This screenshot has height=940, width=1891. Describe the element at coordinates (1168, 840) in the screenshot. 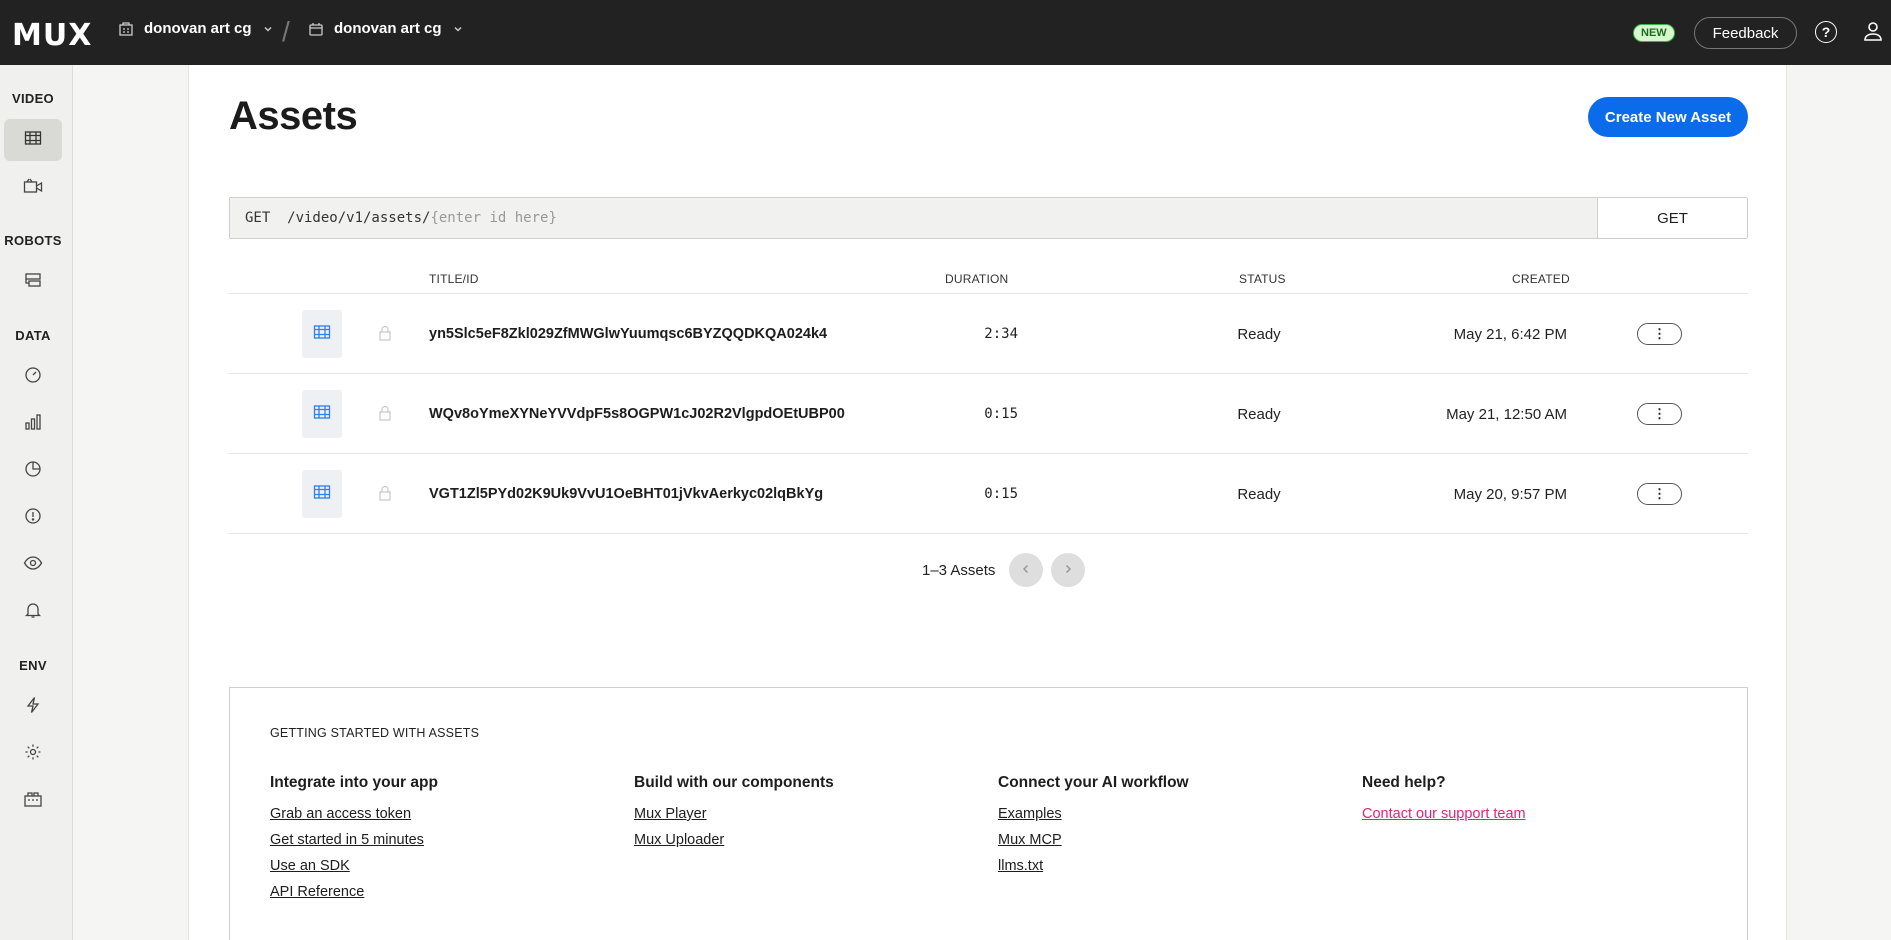

I see `link-mux-mcp: Mux MCP` at that location.